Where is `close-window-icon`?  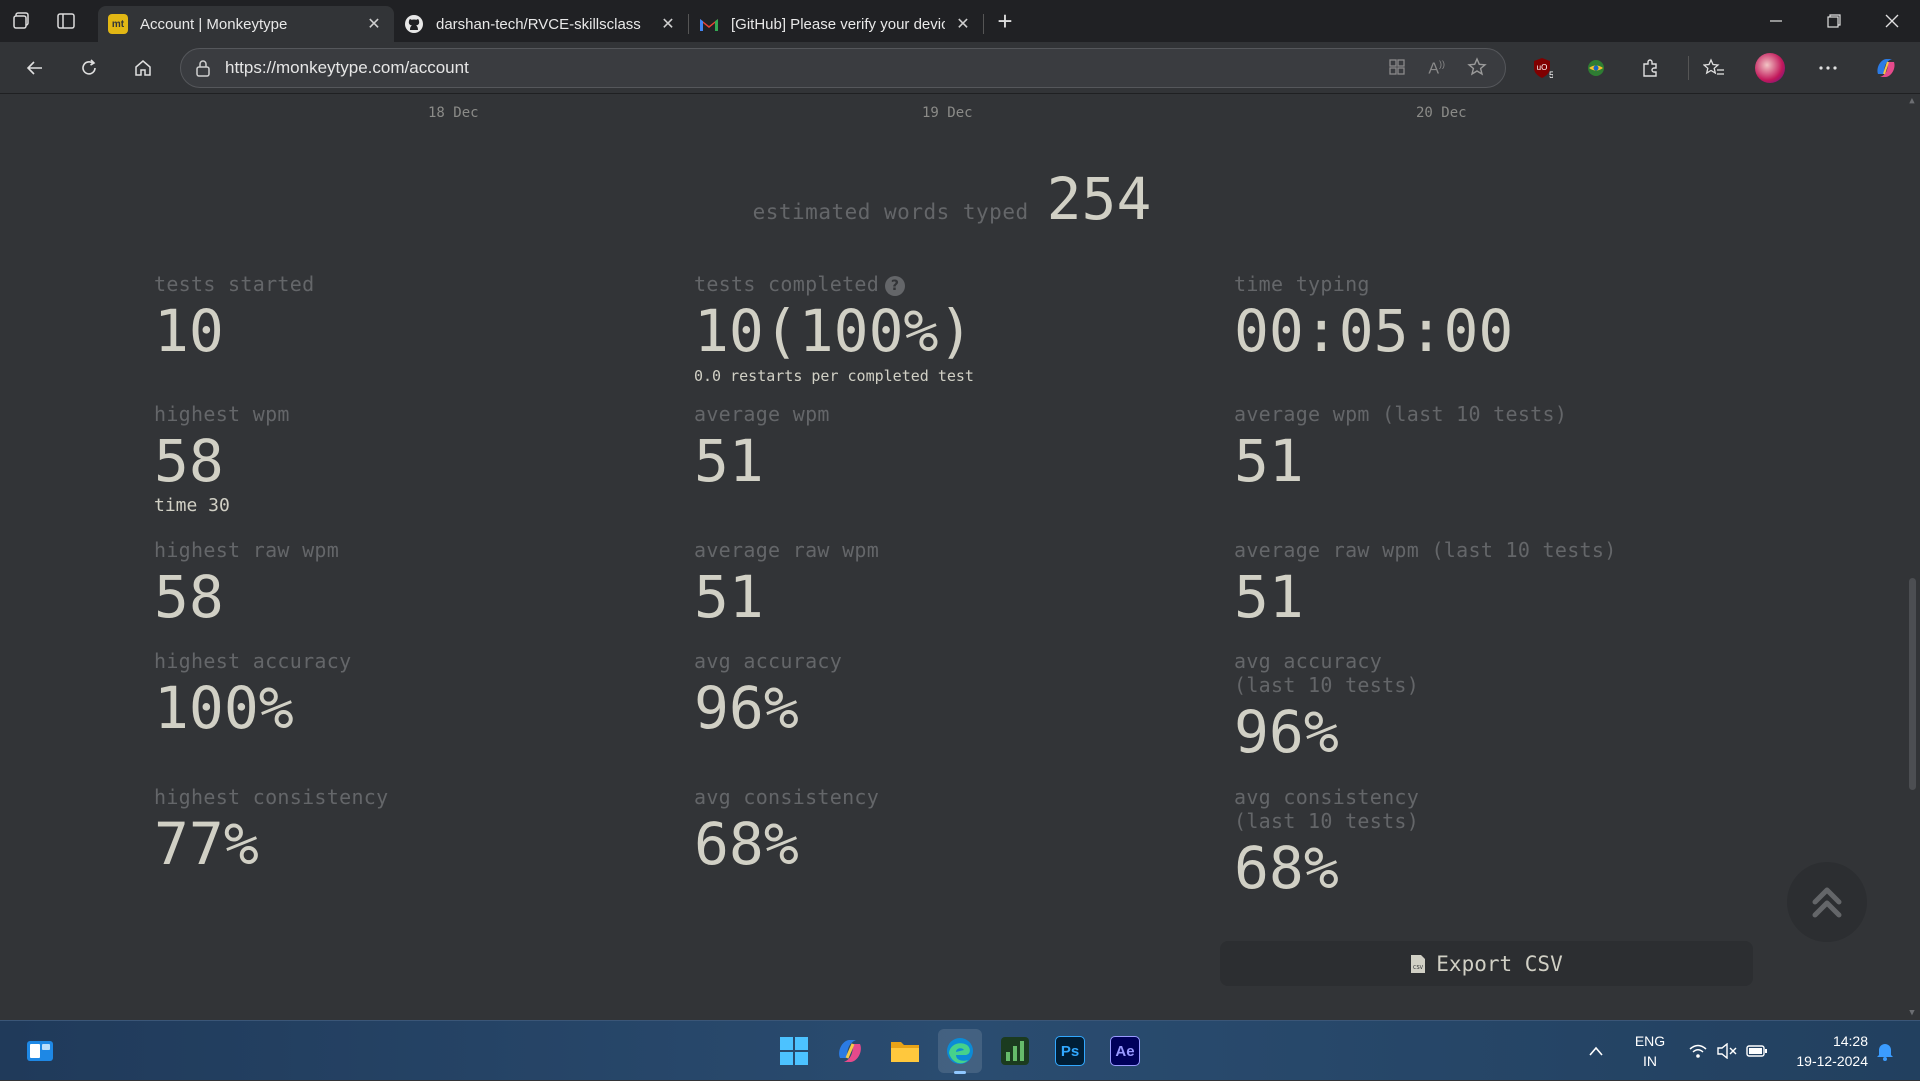
close-window-icon is located at coordinates (1892, 21).